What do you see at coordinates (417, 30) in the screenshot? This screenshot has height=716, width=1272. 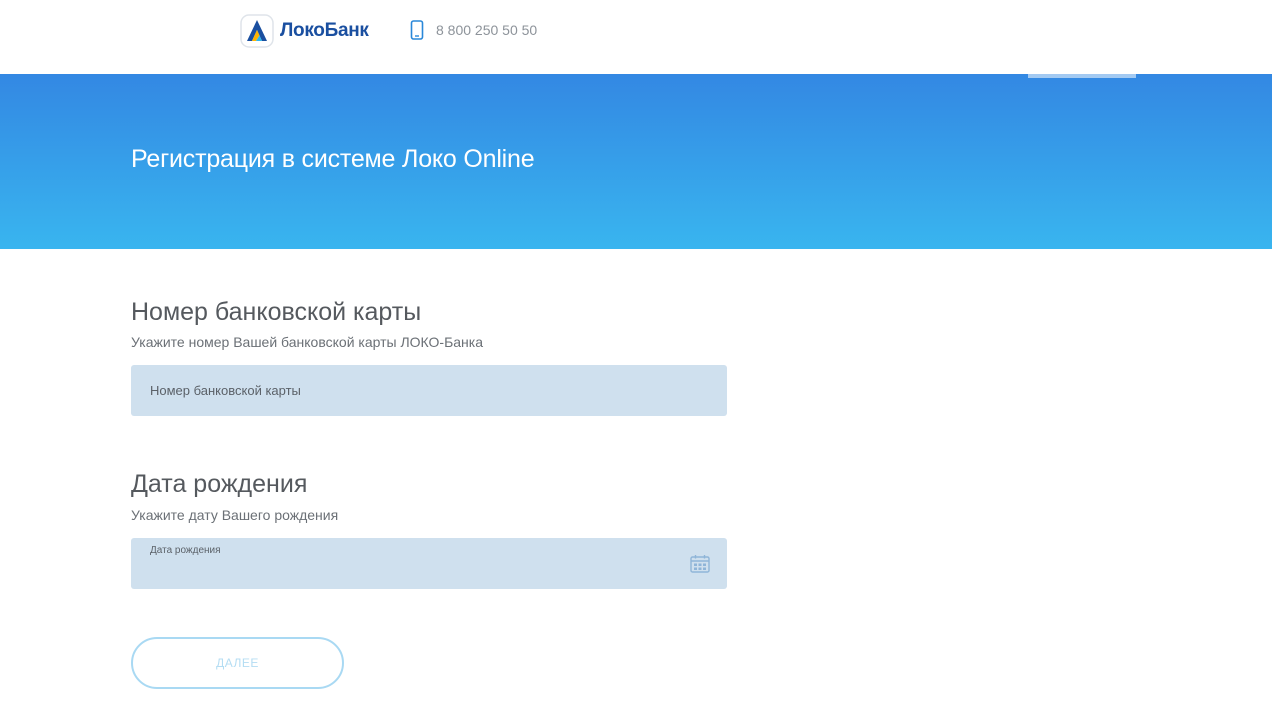 I see `mobile-phone-icon` at bounding box center [417, 30].